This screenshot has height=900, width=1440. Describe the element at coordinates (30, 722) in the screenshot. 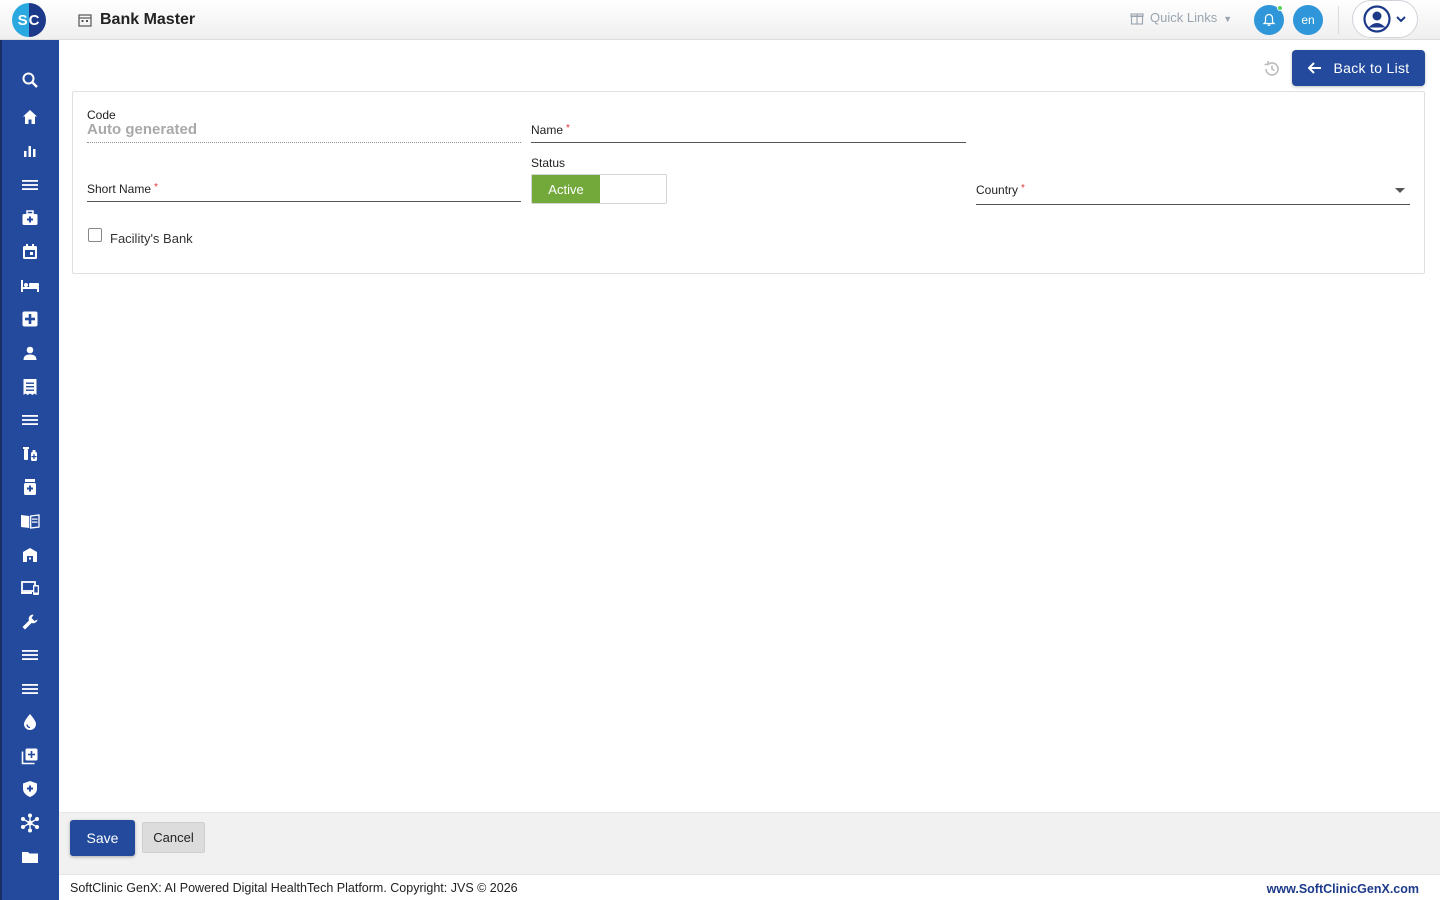

I see `blood-drop-icon` at that location.